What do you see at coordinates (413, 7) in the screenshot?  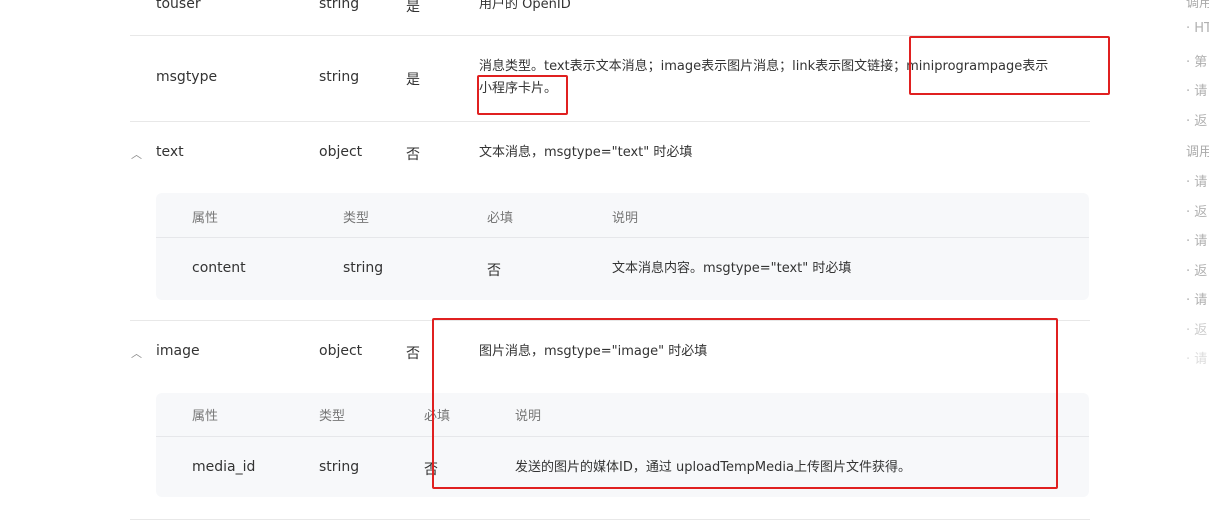 I see `param-required-touser: 是` at bounding box center [413, 7].